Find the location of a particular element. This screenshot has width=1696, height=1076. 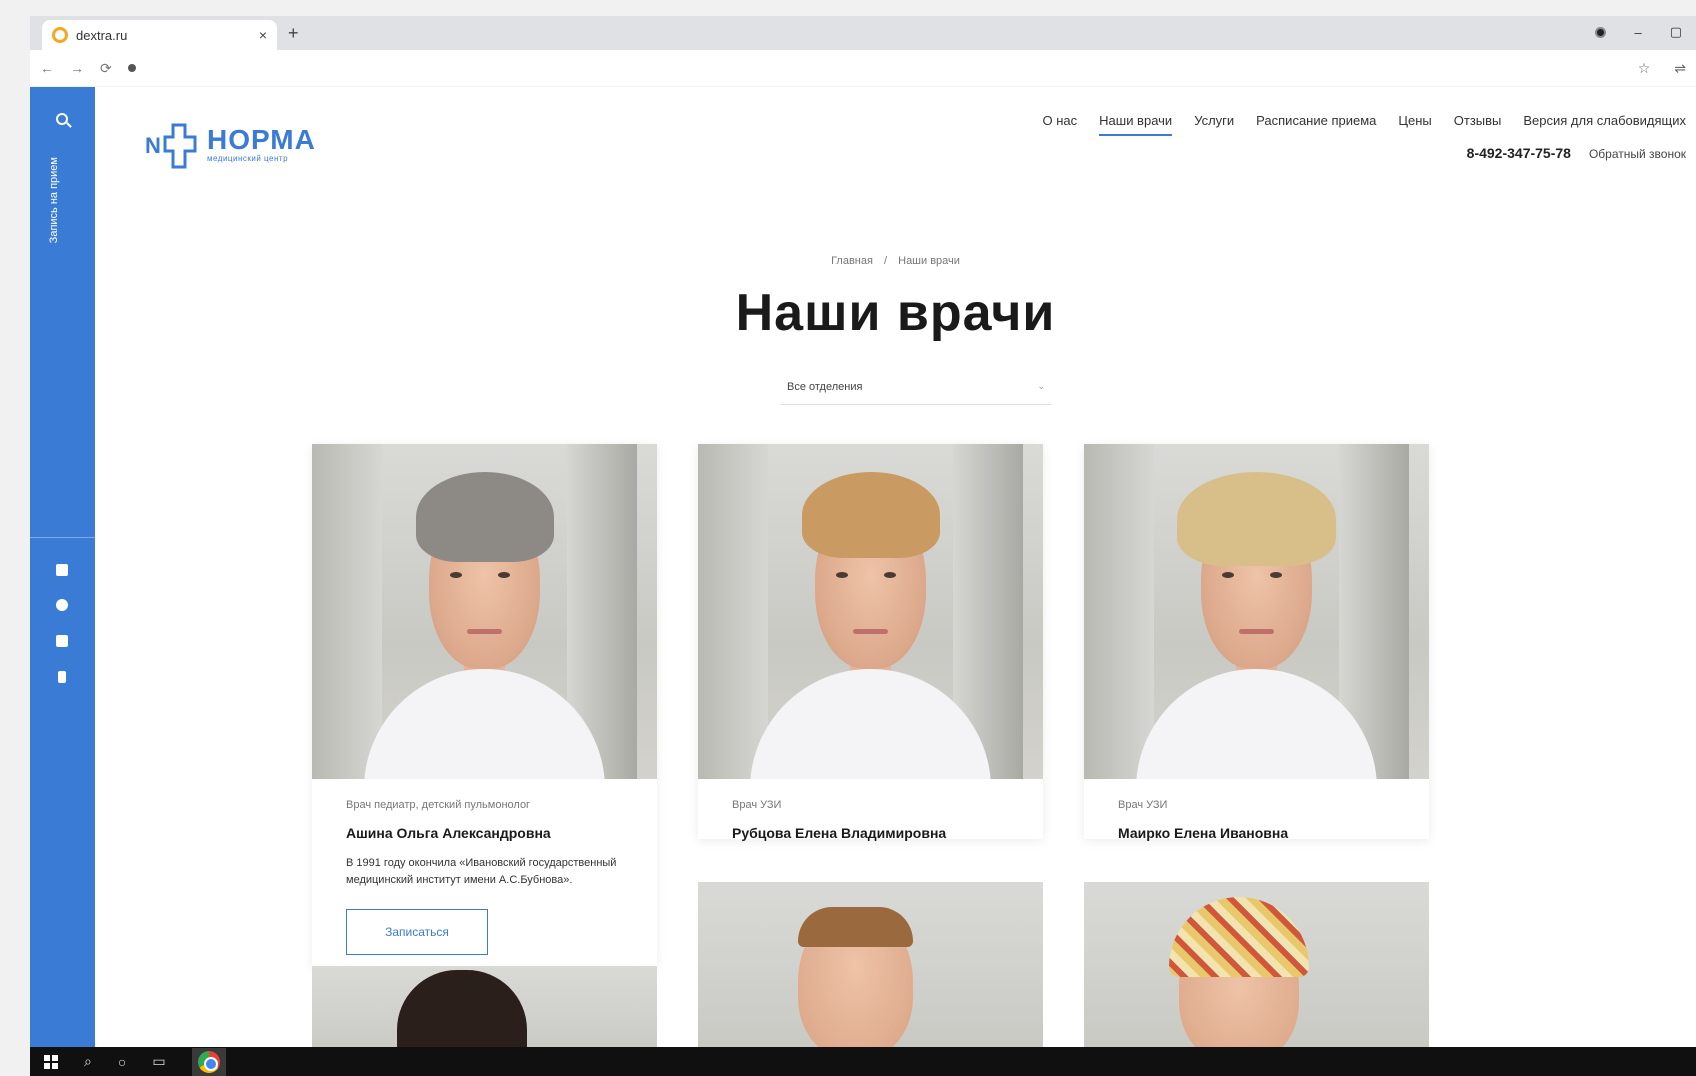

close-tab-icon: × is located at coordinates (263, 35).